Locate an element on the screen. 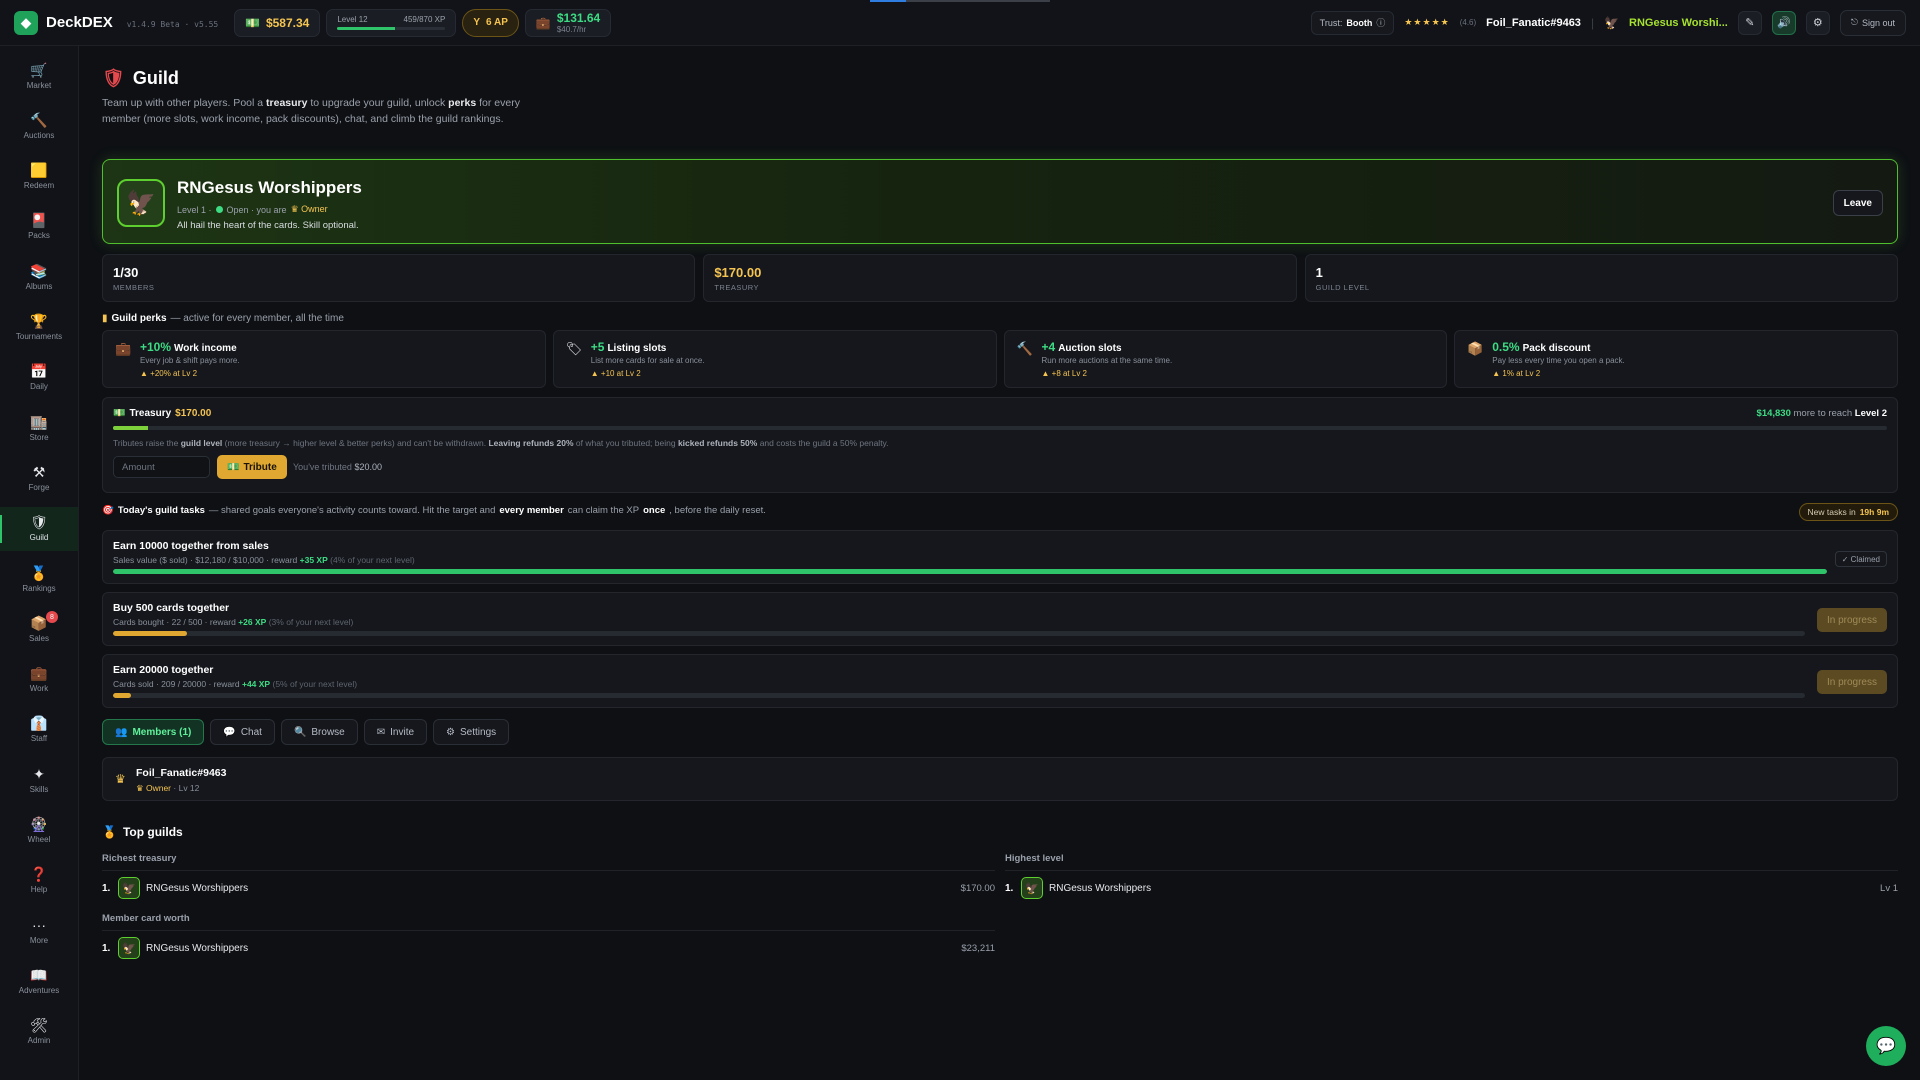 The height and width of the screenshot is (1080, 1920). chat-icon: 💬 is located at coordinates (1886, 1046).